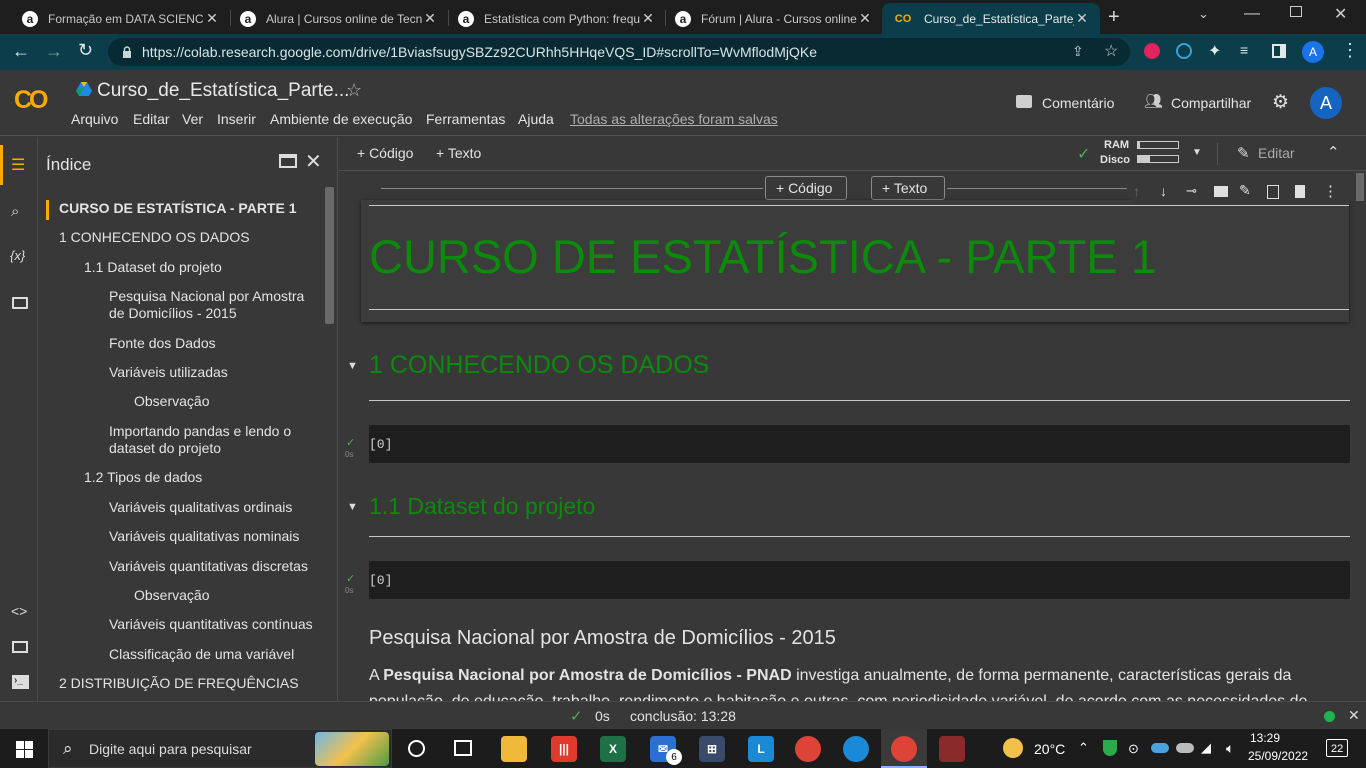  I want to click on share-button: Compartilhar, so click(1211, 103).